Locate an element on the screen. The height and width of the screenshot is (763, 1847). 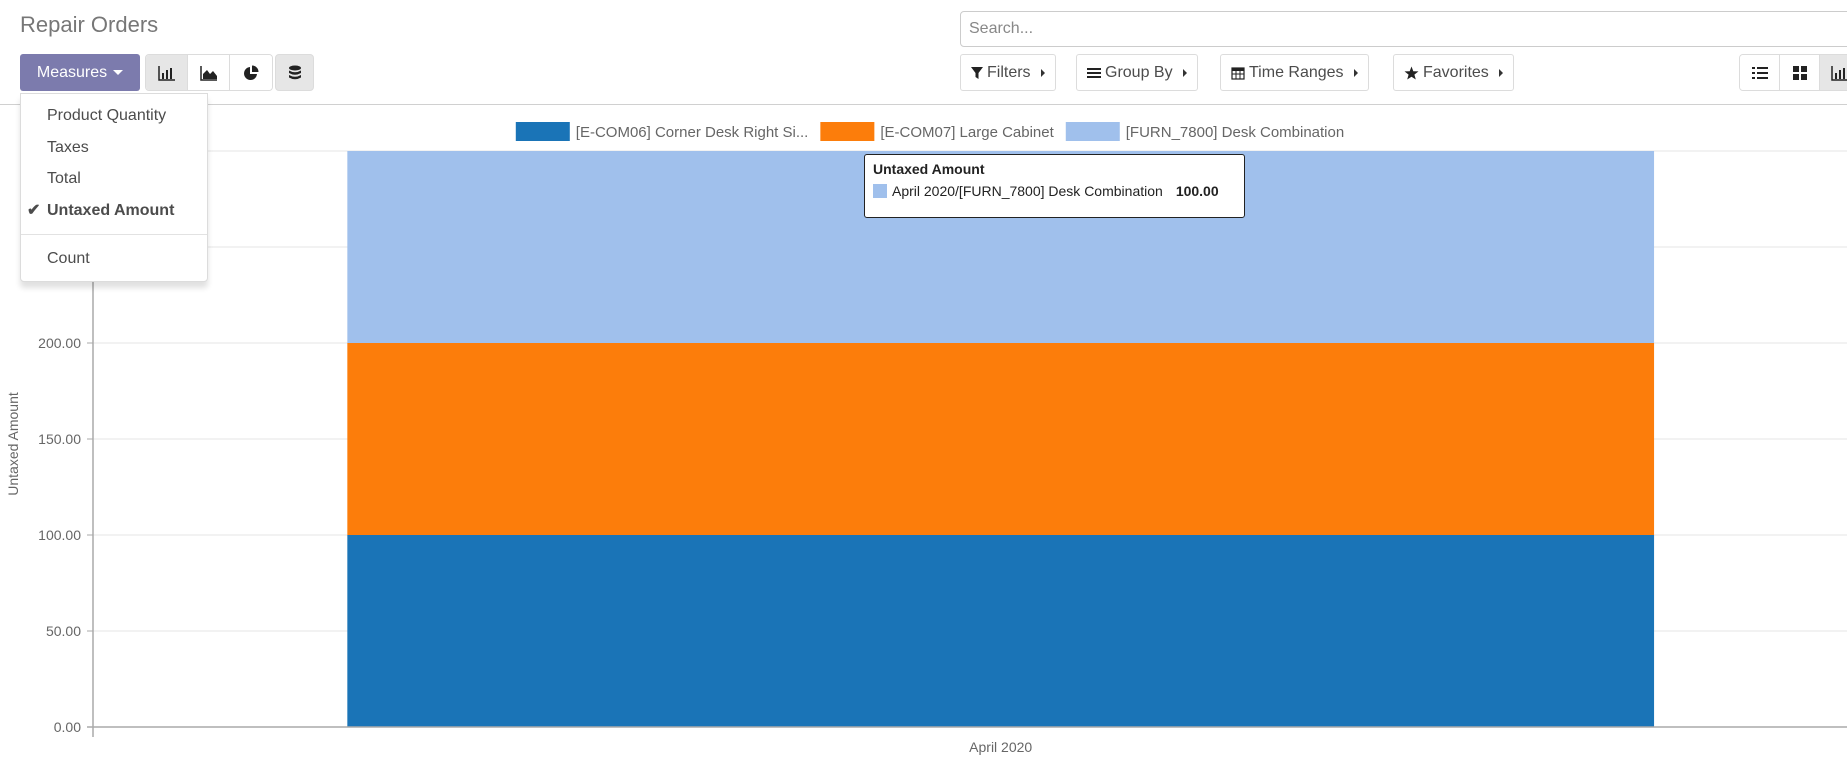
measure-item: Product Quantity is located at coordinates (114, 116).